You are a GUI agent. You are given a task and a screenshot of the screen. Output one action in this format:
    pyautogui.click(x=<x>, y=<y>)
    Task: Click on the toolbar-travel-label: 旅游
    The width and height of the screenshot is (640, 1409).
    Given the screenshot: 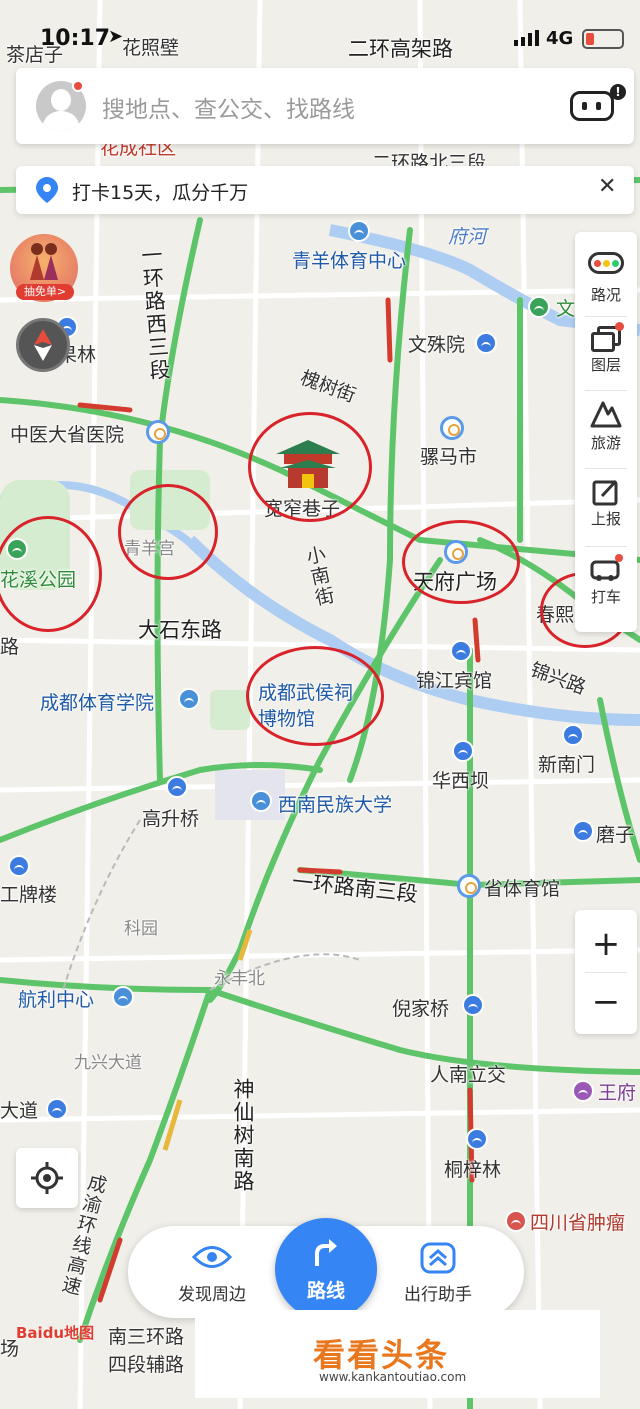 What is the action you would take?
    pyautogui.click(x=605, y=443)
    